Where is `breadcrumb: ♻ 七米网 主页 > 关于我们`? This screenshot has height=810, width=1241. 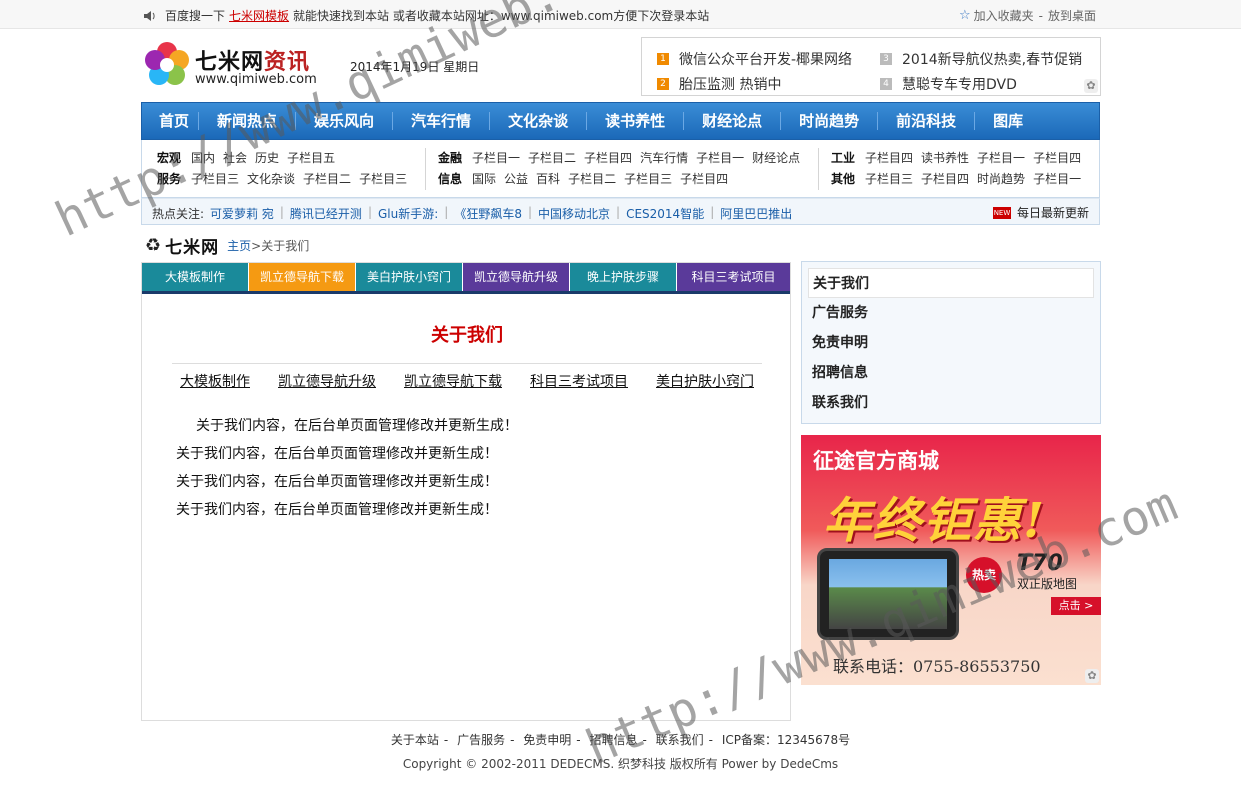 breadcrumb: ♻ 七米网 主页 > 关于我们 is located at coordinates (227, 246).